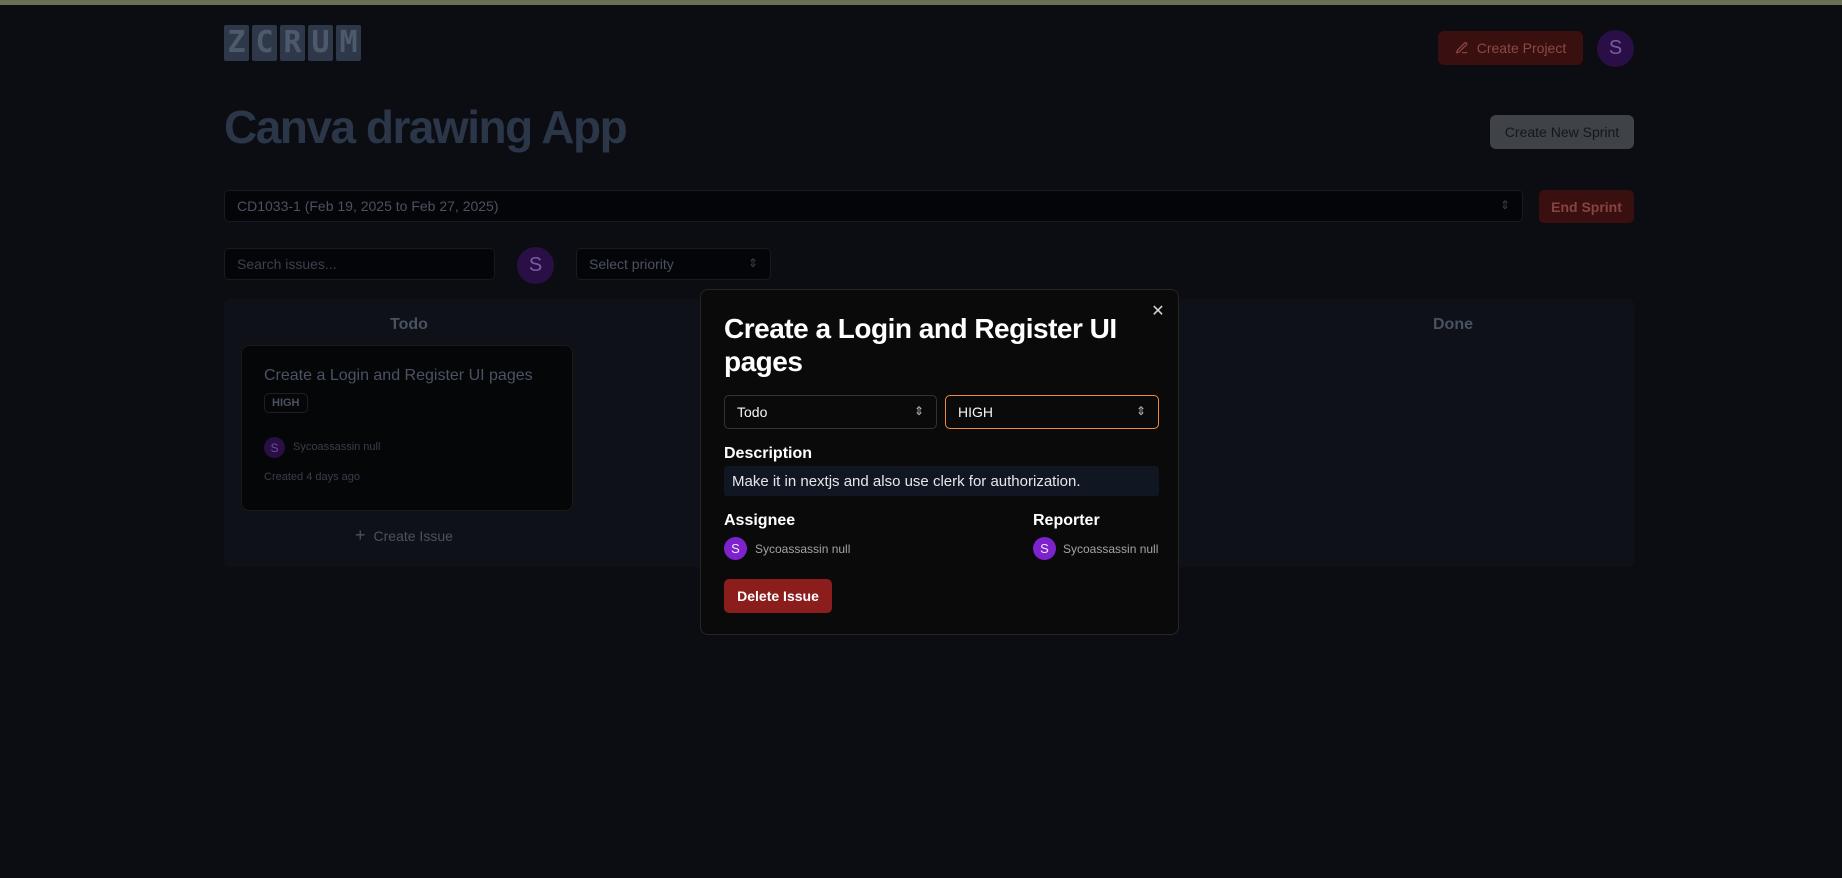 The image size is (1842, 878). Describe the element at coordinates (312, 477) in the screenshot. I see `issue-card-created: Created 4 days ago` at that location.